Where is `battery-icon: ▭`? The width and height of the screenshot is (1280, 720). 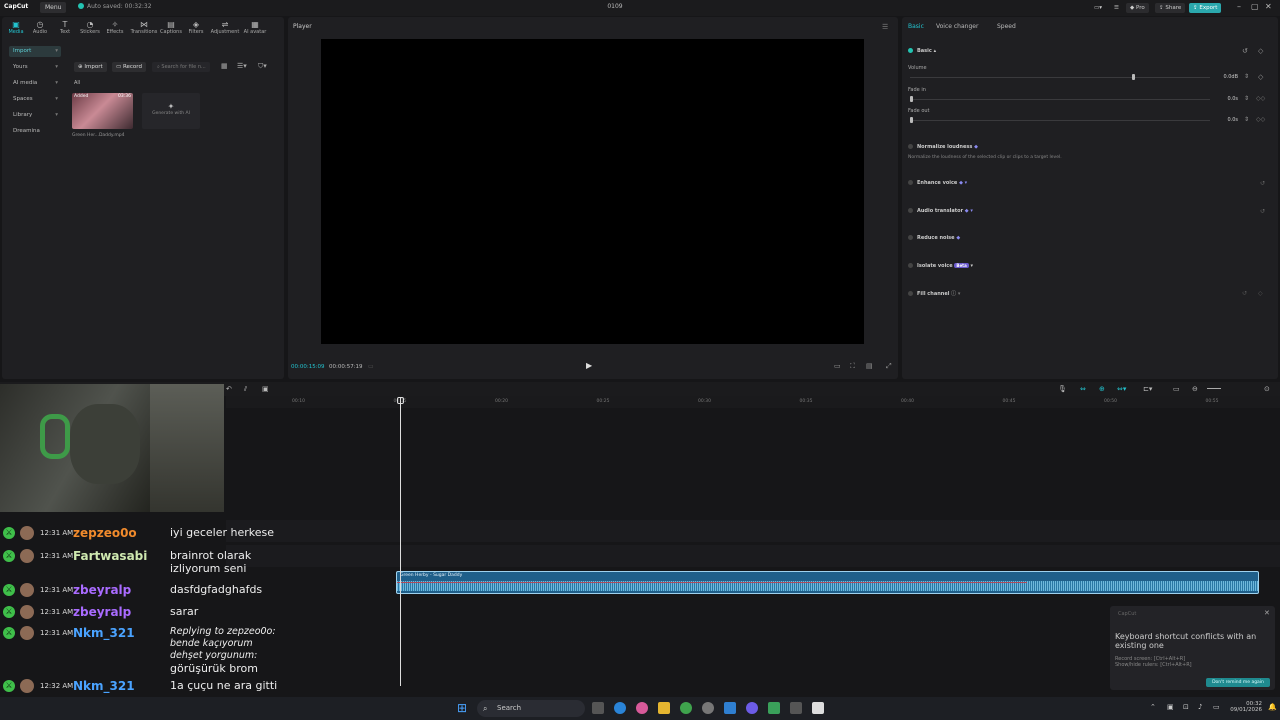
battery-icon: ▭ is located at coordinates (1216, 707).